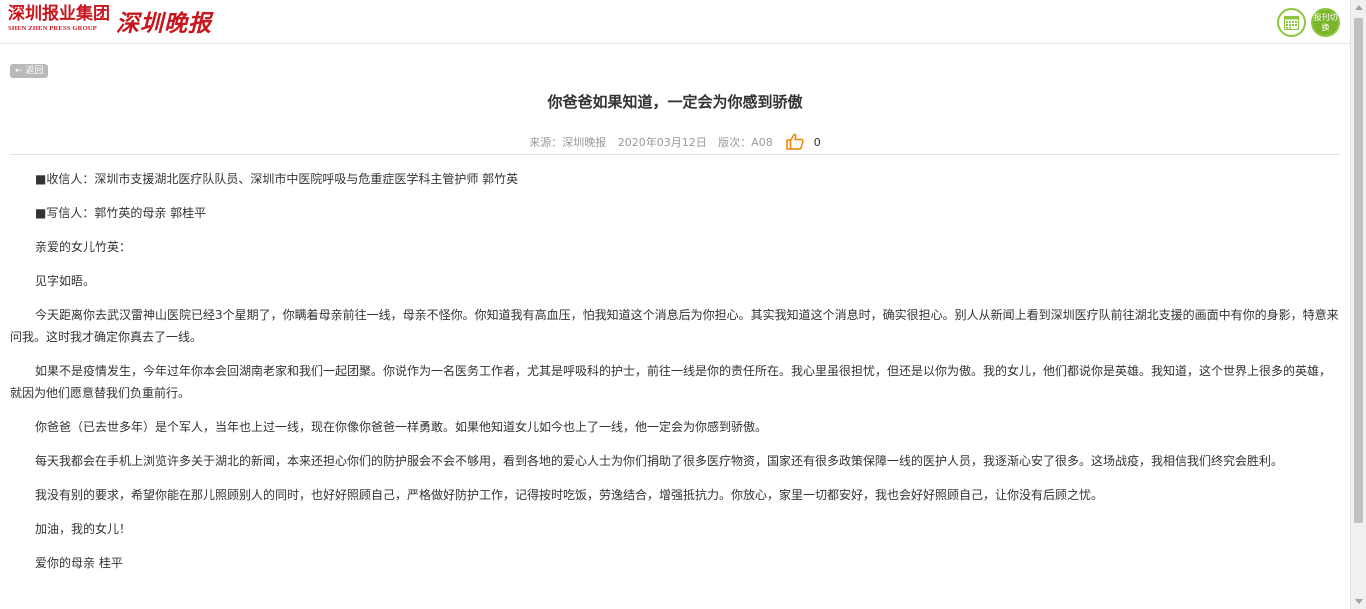 Image resolution: width=1366 pixels, height=609 pixels. I want to click on press-group-name: 深圳报业集团, so click(59, 14).